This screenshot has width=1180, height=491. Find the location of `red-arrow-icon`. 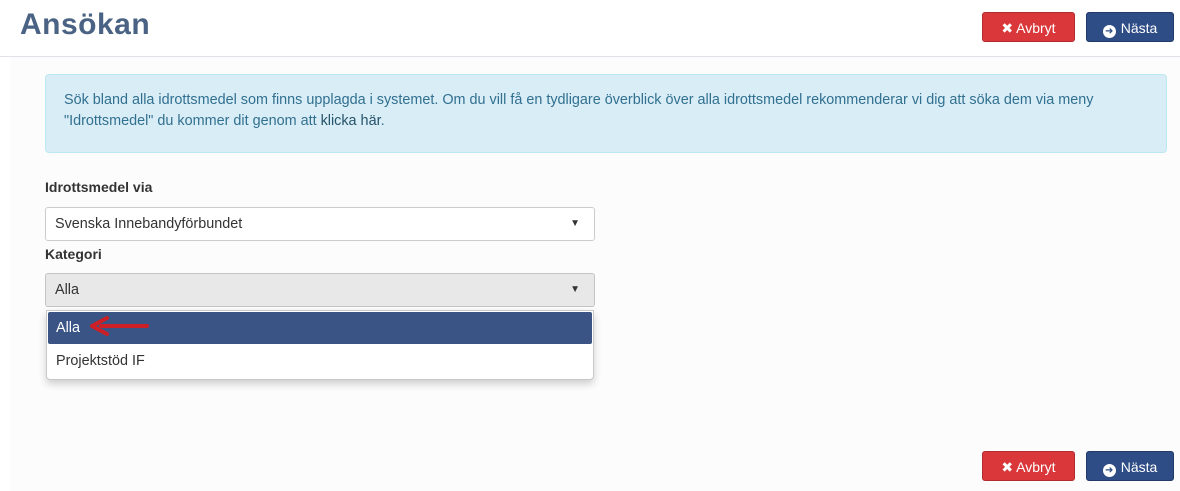

red-arrow-icon is located at coordinates (119, 326).